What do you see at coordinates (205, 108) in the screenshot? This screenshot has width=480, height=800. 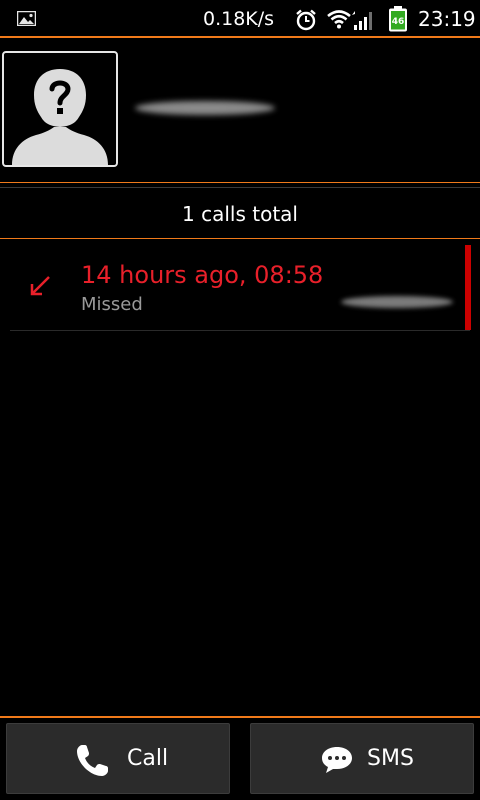 I see `redacted-contact-name` at bounding box center [205, 108].